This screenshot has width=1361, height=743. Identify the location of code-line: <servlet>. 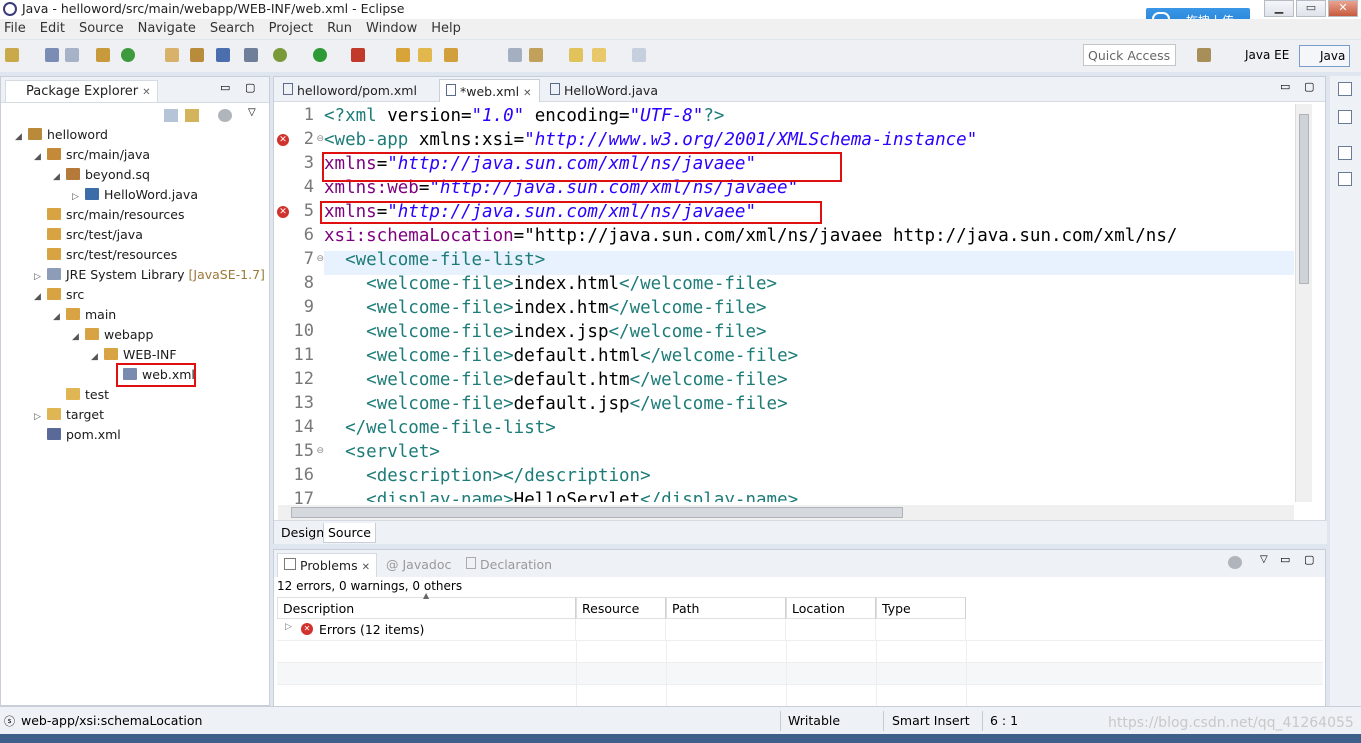
(382, 452).